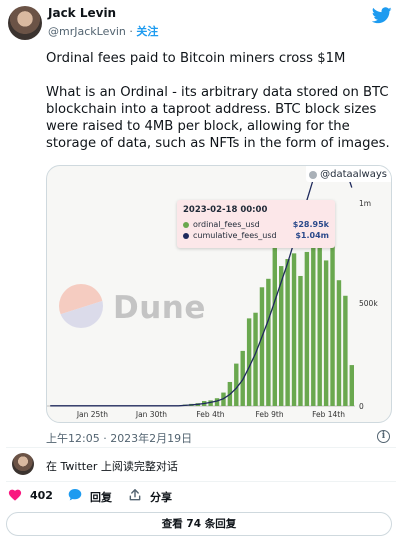 The height and width of the screenshot is (544, 402). I want to click on y-tick-label: 500k, so click(368, 303).